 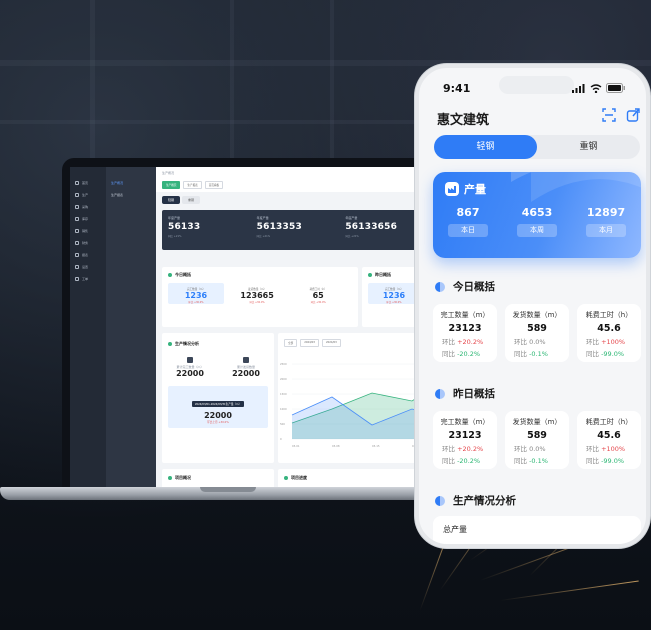 What do you see at coordinates (356, 478) in the screenshot?
I see `project-progress-panel: 项目进度` at bounding box center [356, 478].